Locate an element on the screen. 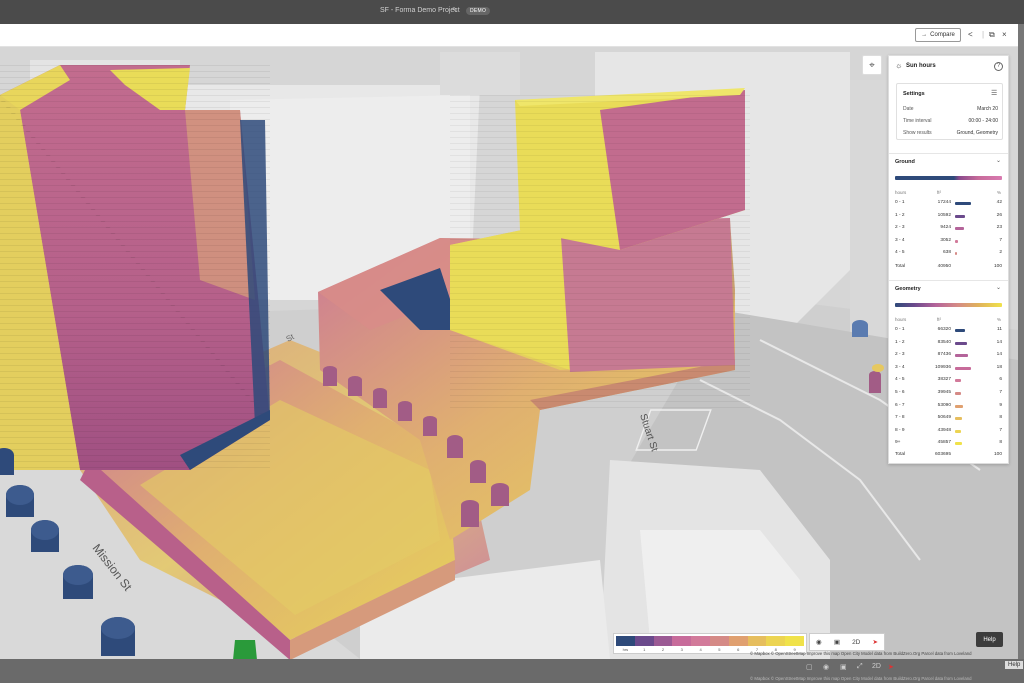 This screenshot has height=683, width=1024. area-cell: 38327 is located at coordinates (944, 380).